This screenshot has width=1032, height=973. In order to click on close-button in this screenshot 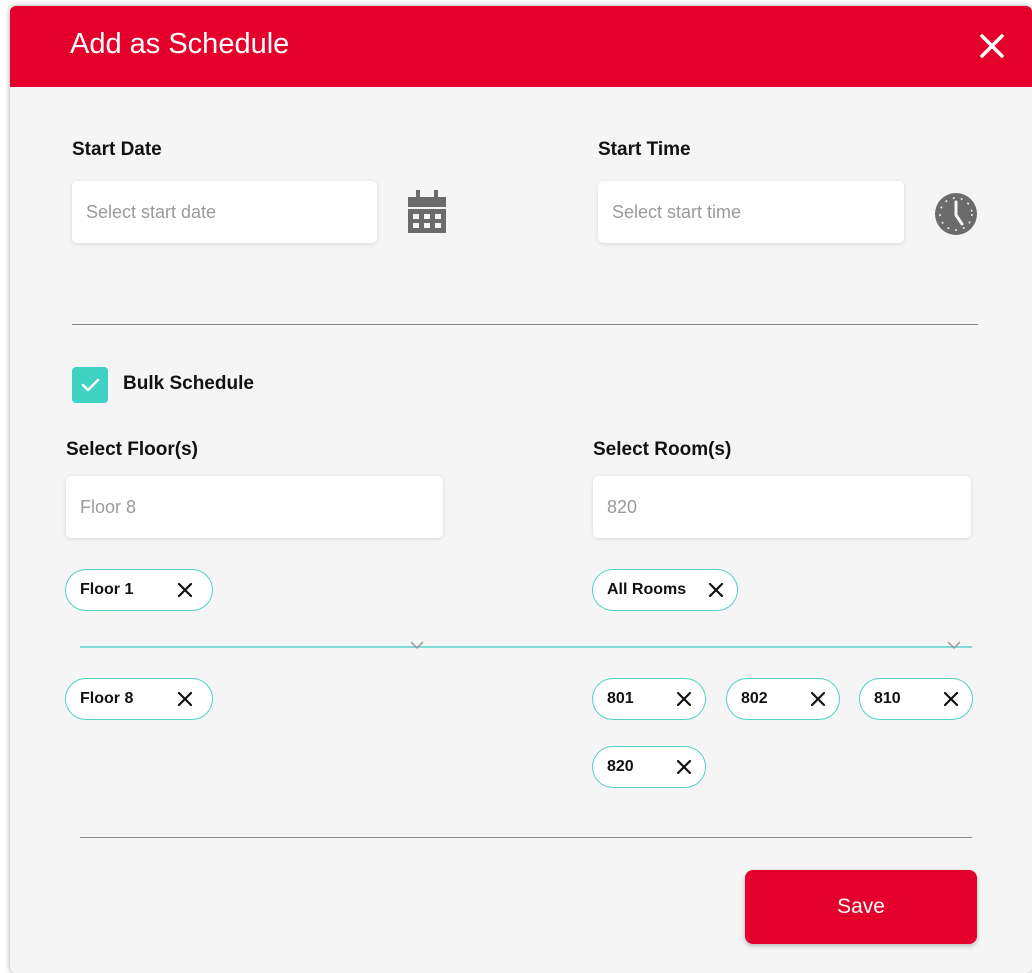, I will do `click(992, 46)`.